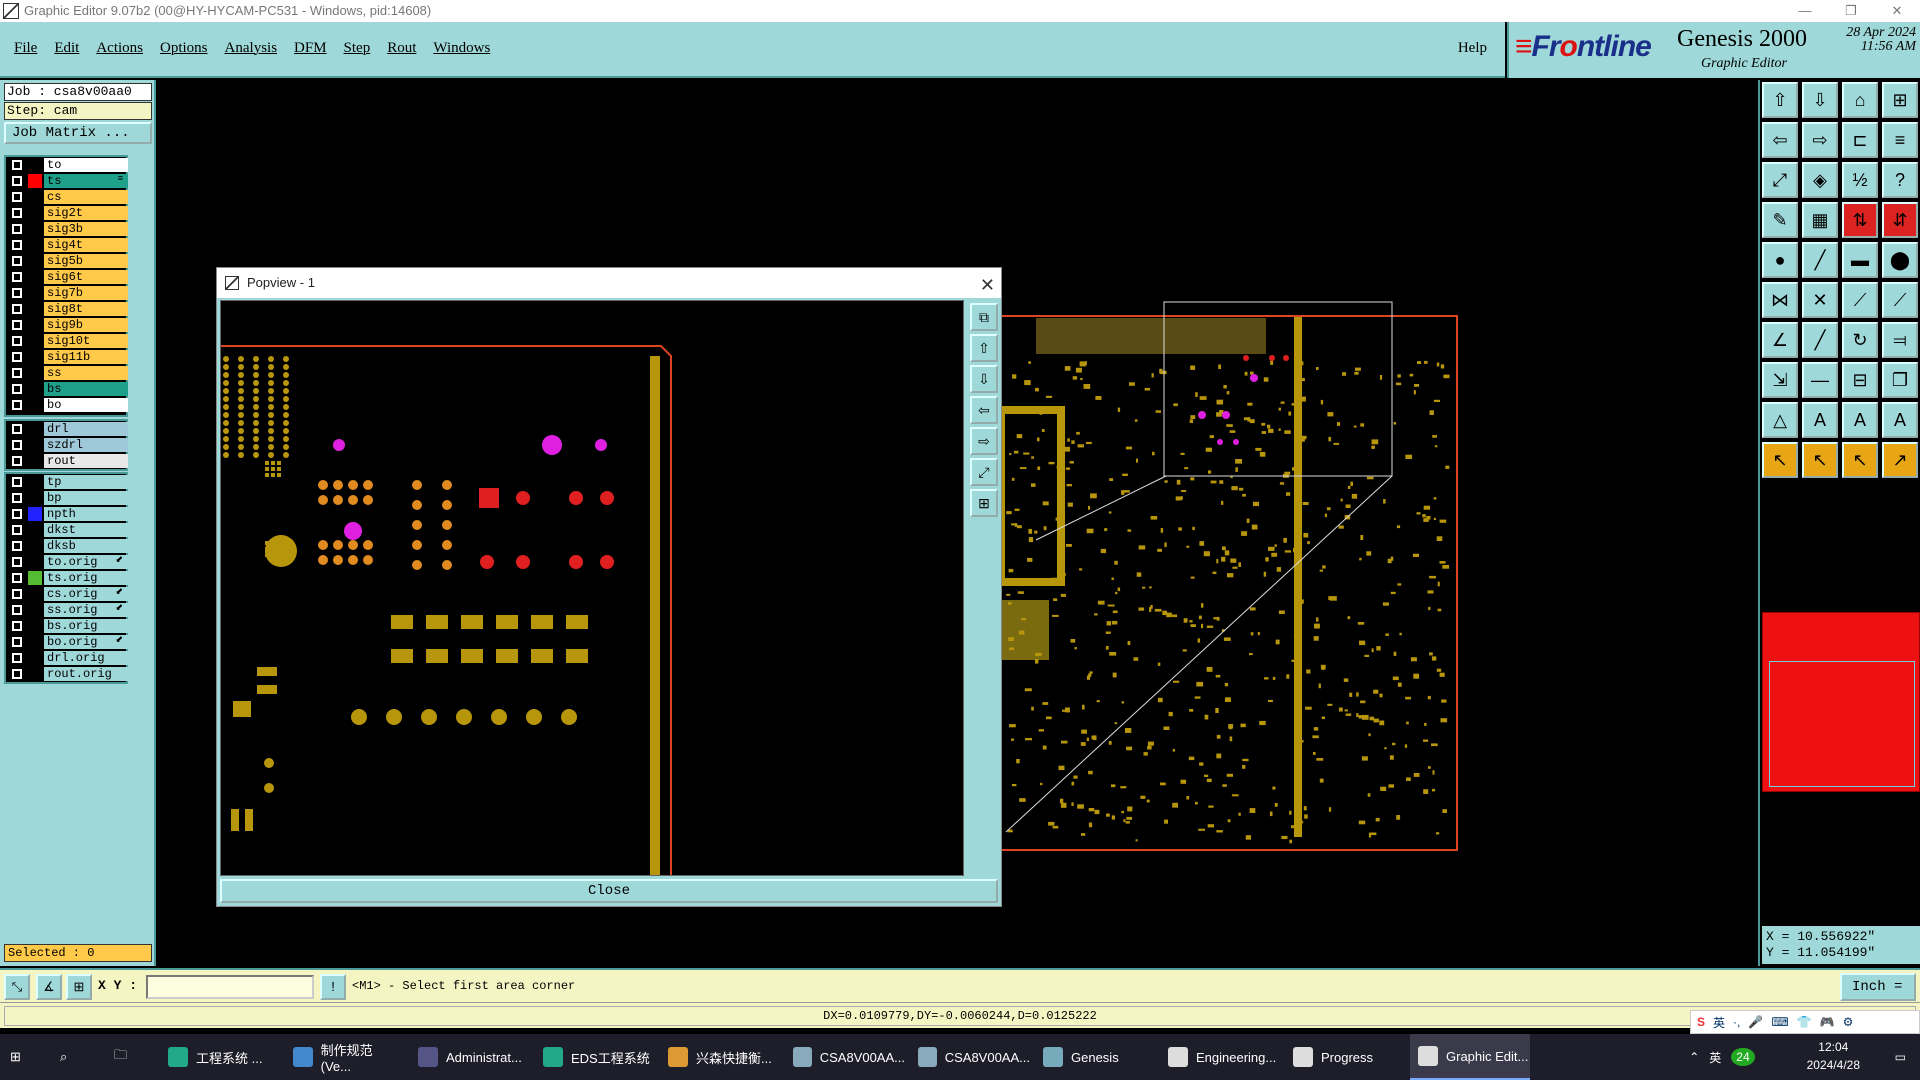 The width and height of the screenshot is (1920, 1080). I want to click on units-selector: Inch =, so click(1878, 987).